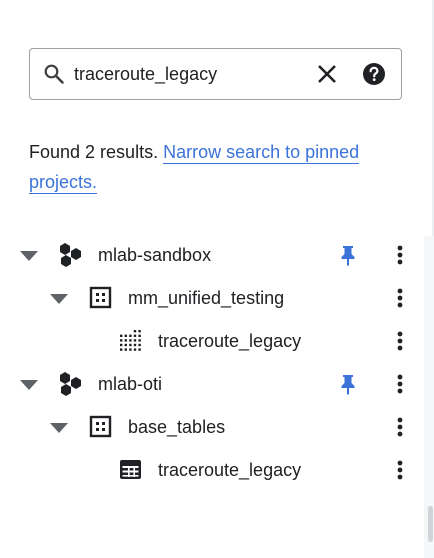 Image resolution: width=434 pixels, height=558 pixels. Describe the element at coordinates (206, 298) in the screenshot. I see `tree-item-label: mm_unified_testing` at that location.